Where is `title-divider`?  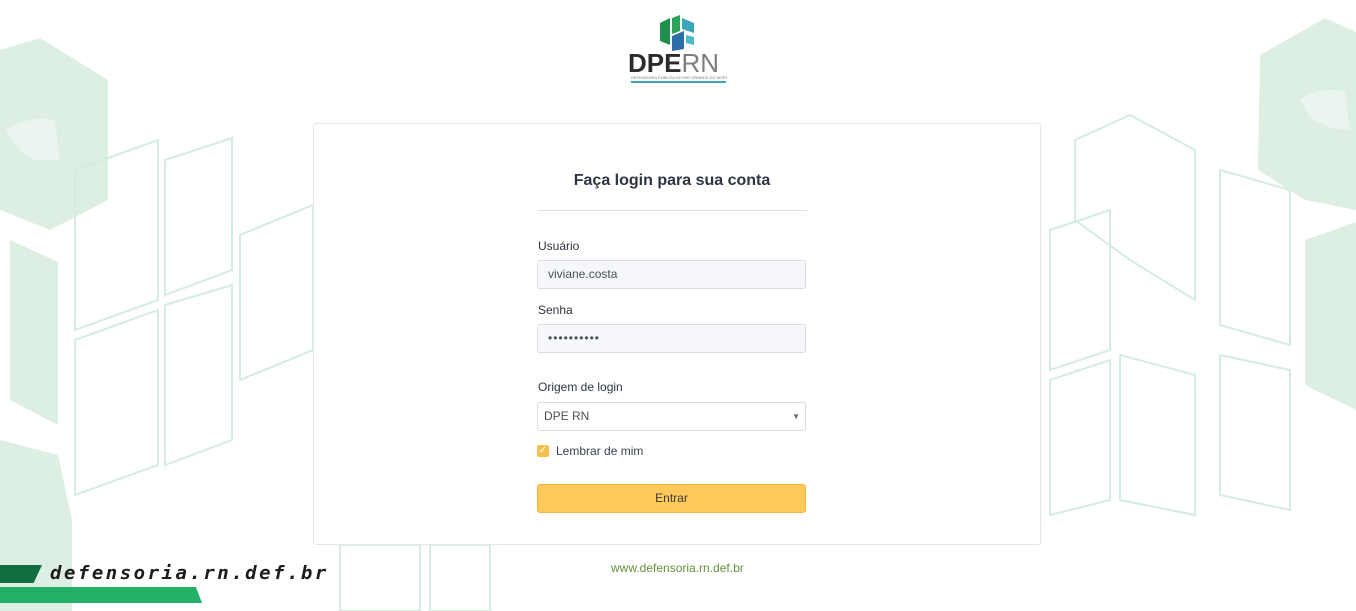 title-divider is located at coordinates (672, 210).